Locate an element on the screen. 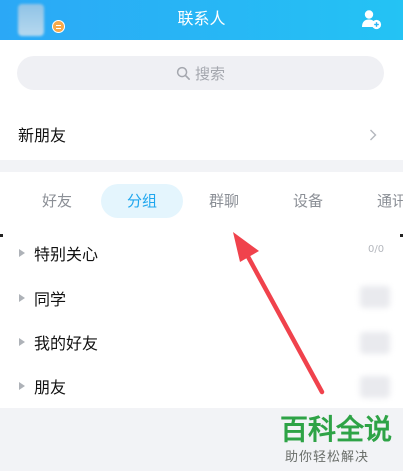  watermark-logo: 百科全说 助你轻松解决 is located at coordinates (335, 439).